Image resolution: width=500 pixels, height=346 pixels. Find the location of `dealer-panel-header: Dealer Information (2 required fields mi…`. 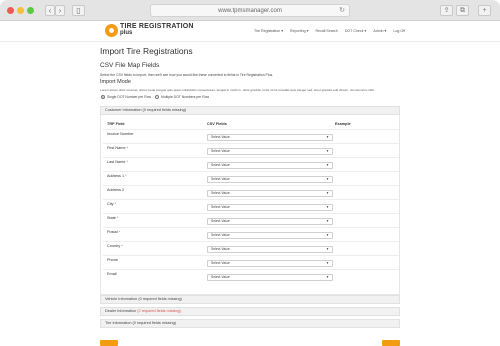

dealer-panel-header: Dealer Information (2 required fields mi… is located at coordinates (250, 311).